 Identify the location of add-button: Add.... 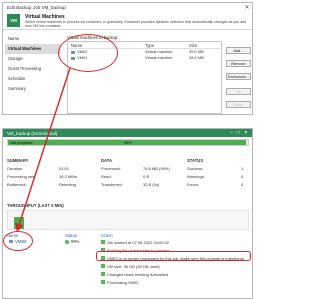
(238, 50).